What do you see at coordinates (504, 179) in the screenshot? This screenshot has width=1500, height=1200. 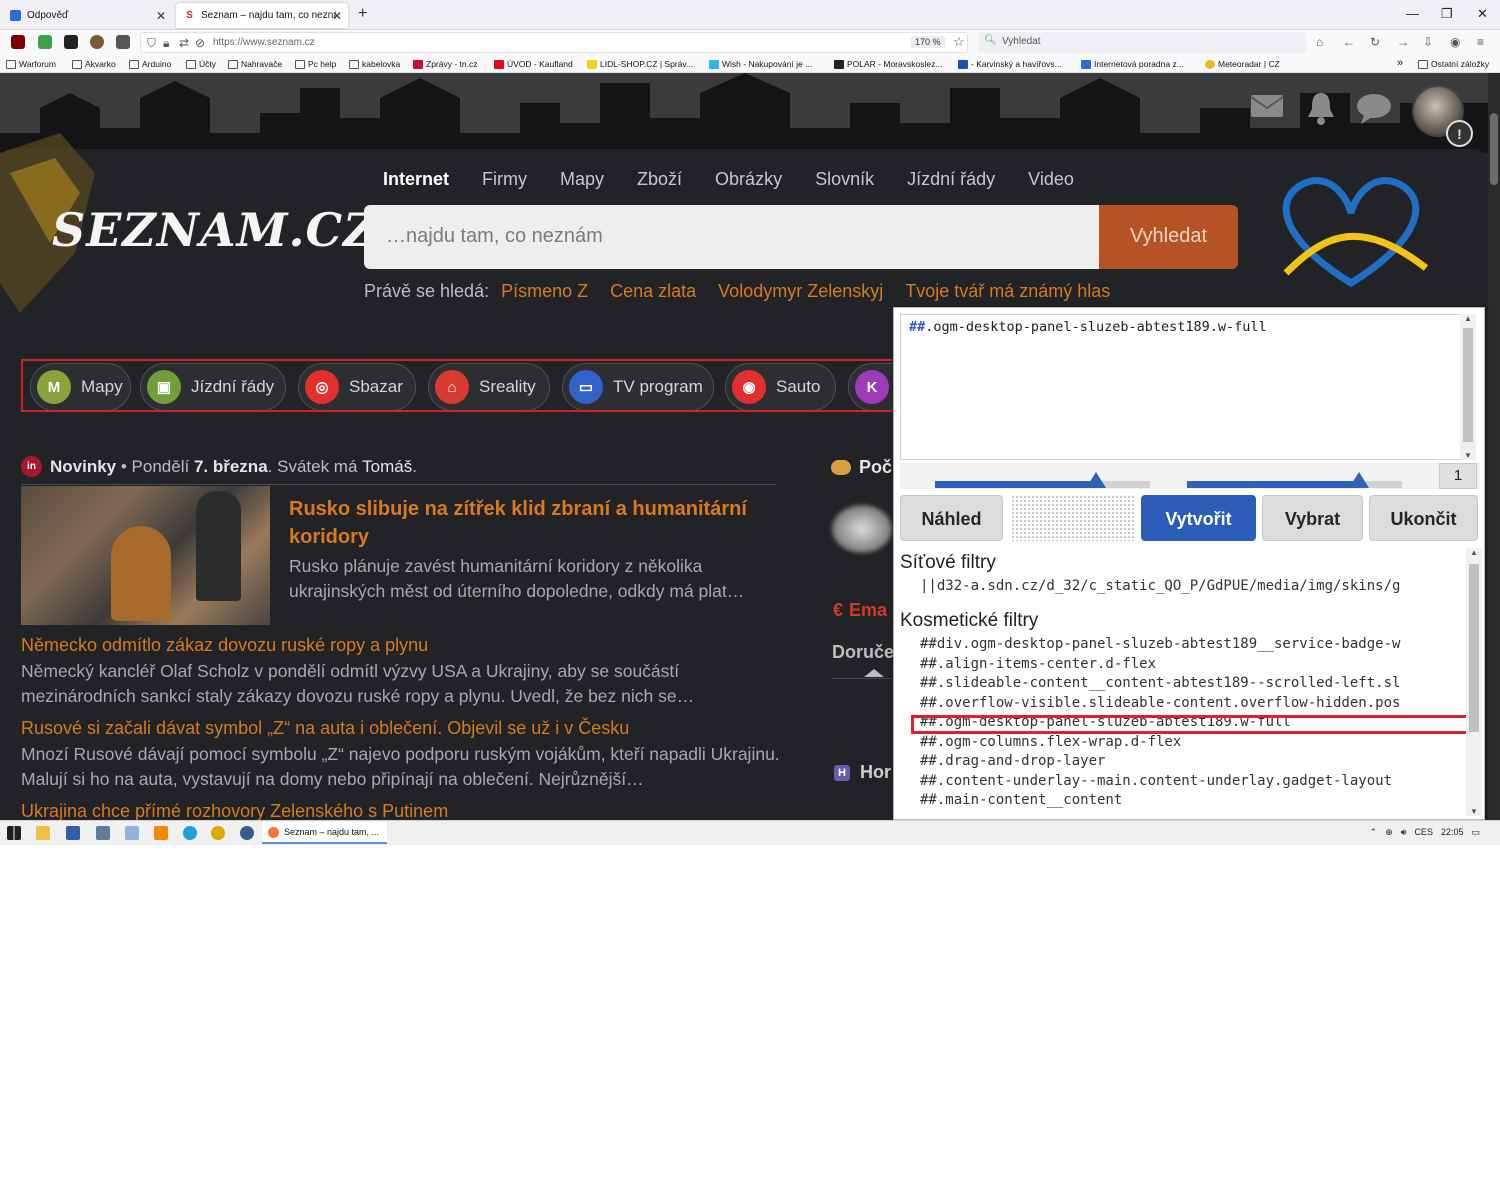 I see `nav-firmy: Firmy` at bounding box center [504, 179].